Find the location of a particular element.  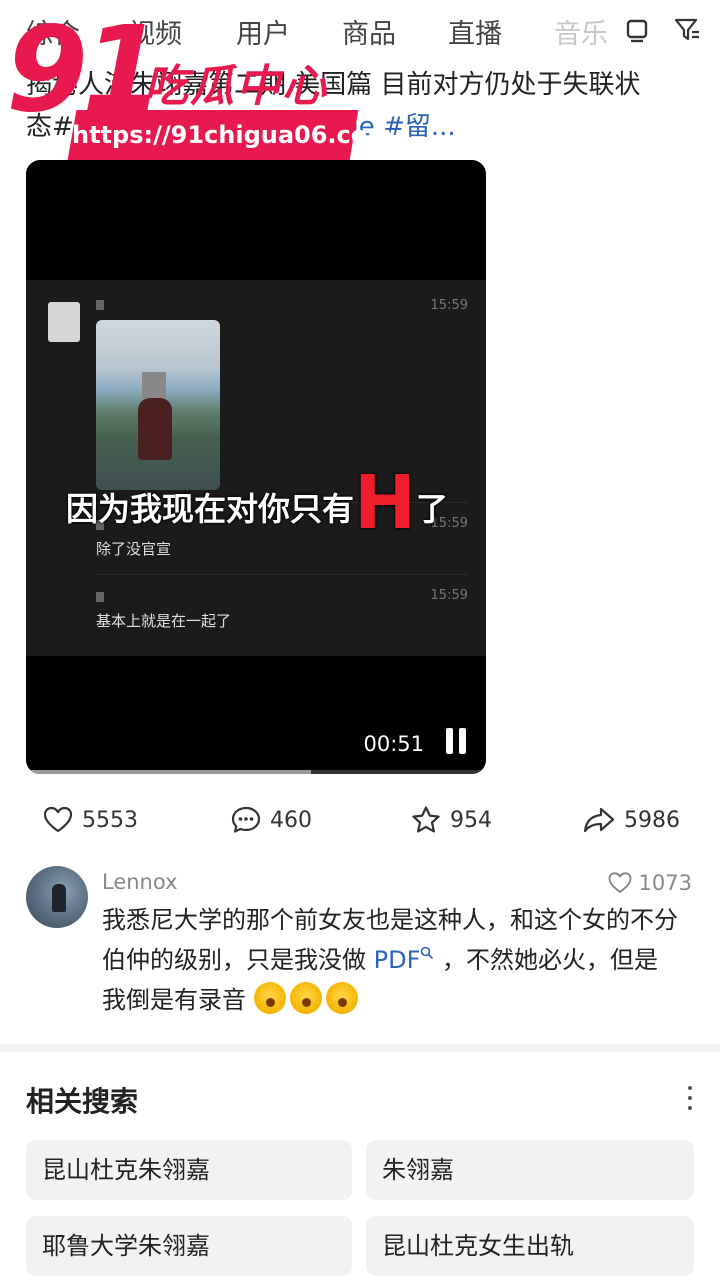

like-button: 5553 is located at coordinates (90, 820).